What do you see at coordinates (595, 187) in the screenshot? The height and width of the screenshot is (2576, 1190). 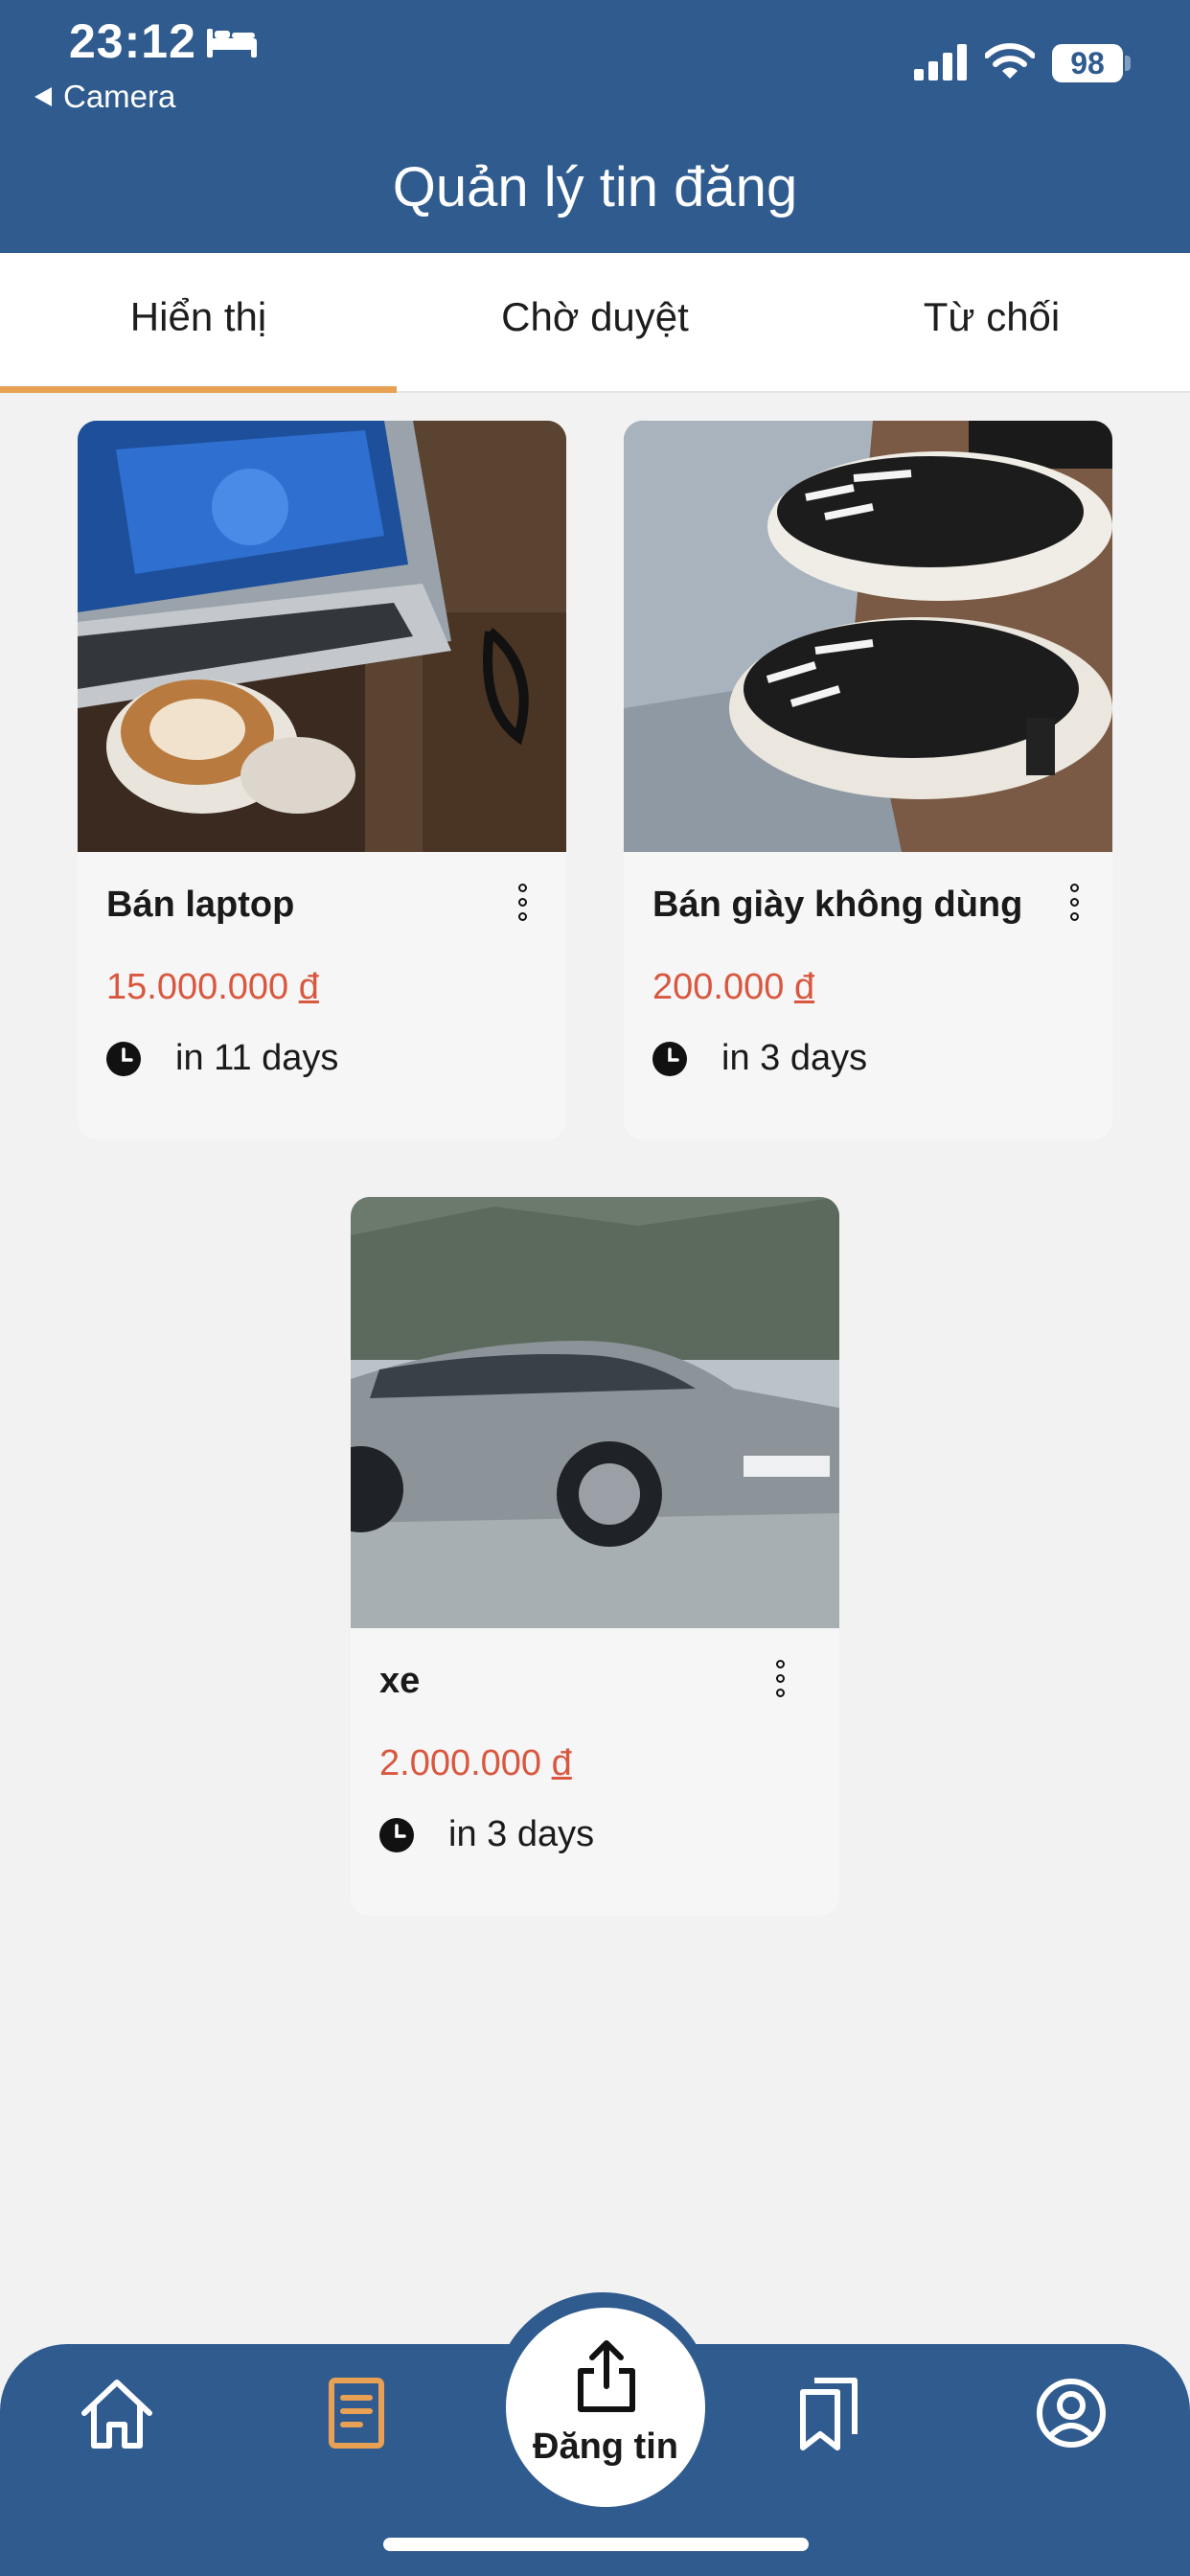 I see `page-title: Quản lý tin đăng` at bounding box center [595, 187].